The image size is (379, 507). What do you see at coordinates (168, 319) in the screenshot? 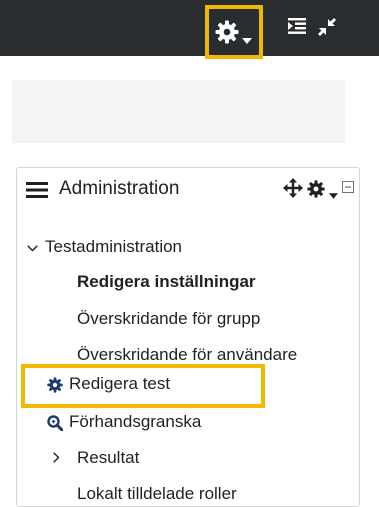
I see `tree-item-group-overrides: Överskridande för grupp` at bounding box center [168, 319].